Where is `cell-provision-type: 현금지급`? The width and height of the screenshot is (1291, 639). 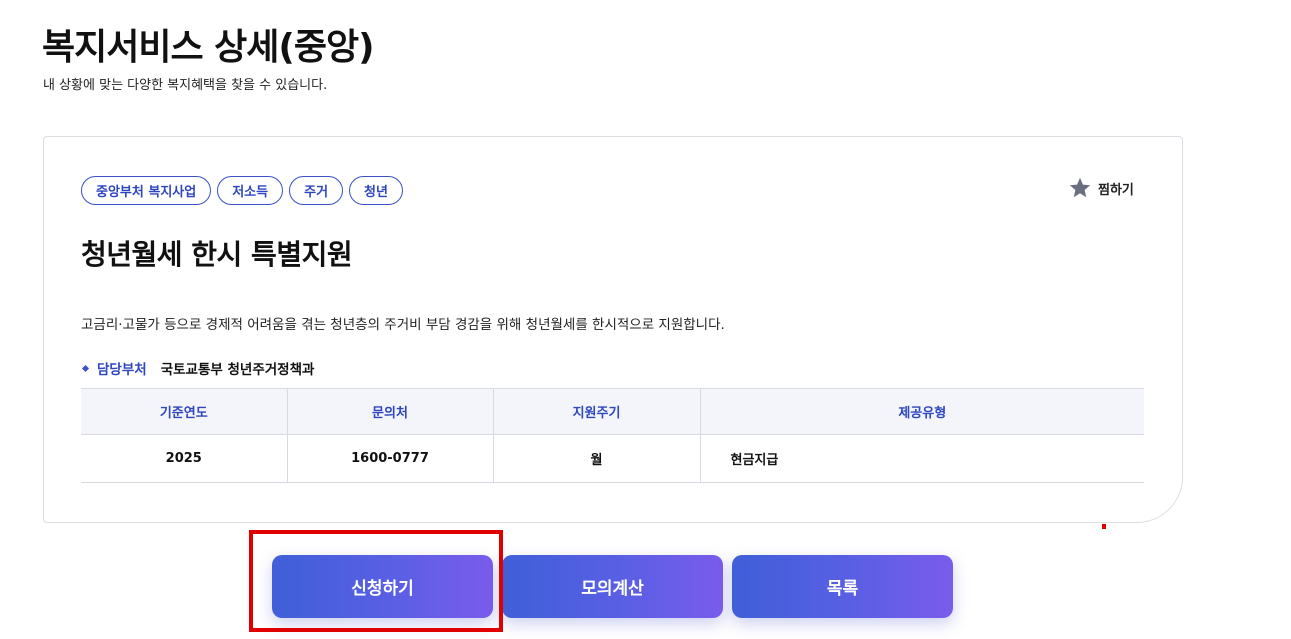 cell-provision-type: 현금지급 is located at coordinates (922, 458).